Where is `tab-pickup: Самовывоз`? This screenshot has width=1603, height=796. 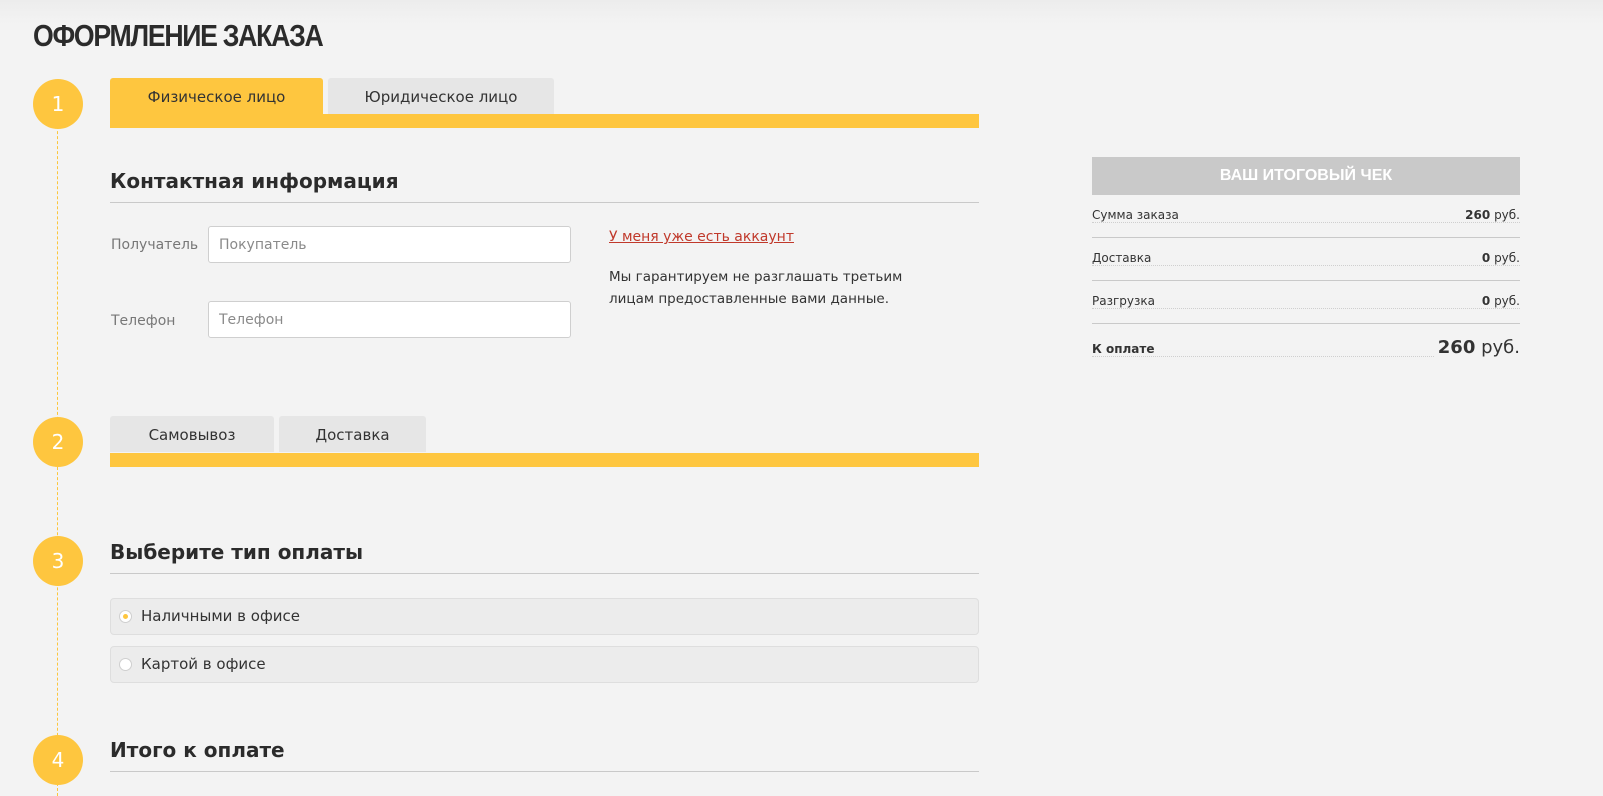 tab-pickup: Самовывоз is located at coordinates (192, 434).